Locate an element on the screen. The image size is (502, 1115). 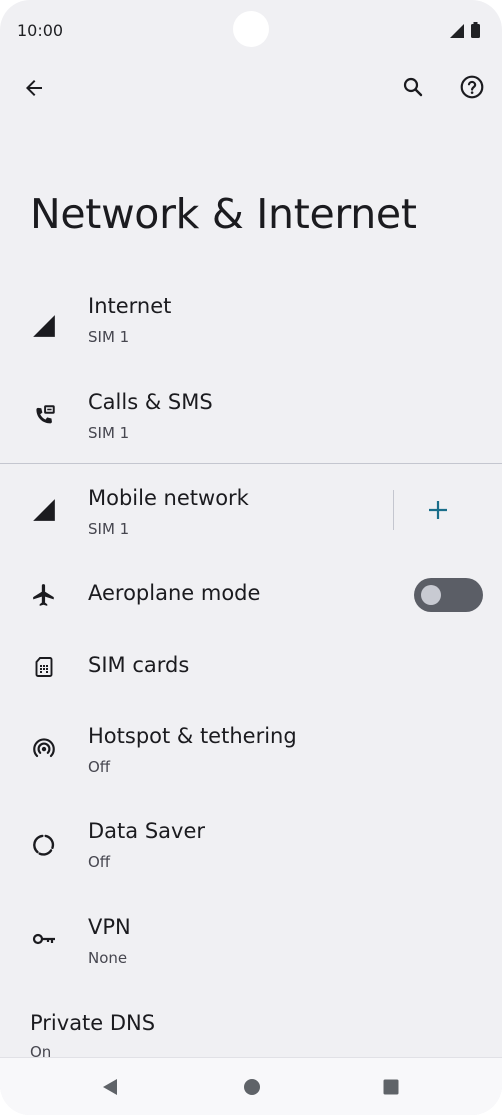
setting-internet: Internet SIM 1 is located at coordinates (251, 328).